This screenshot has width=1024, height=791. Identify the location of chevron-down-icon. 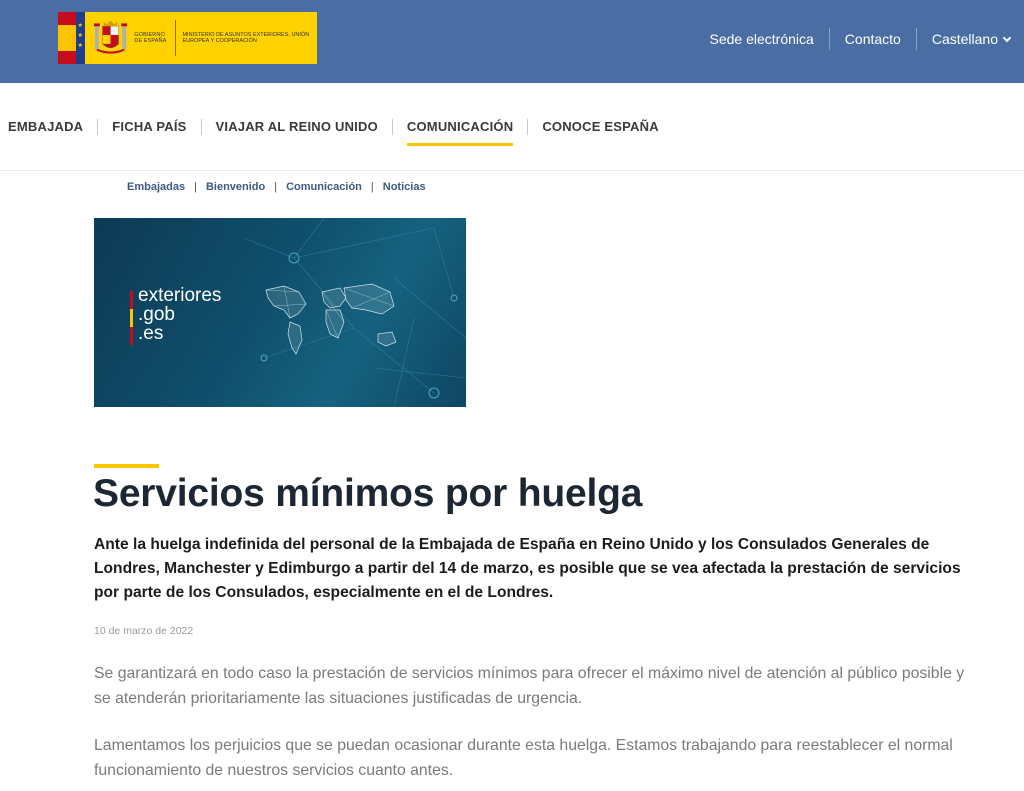
(1007, 38).